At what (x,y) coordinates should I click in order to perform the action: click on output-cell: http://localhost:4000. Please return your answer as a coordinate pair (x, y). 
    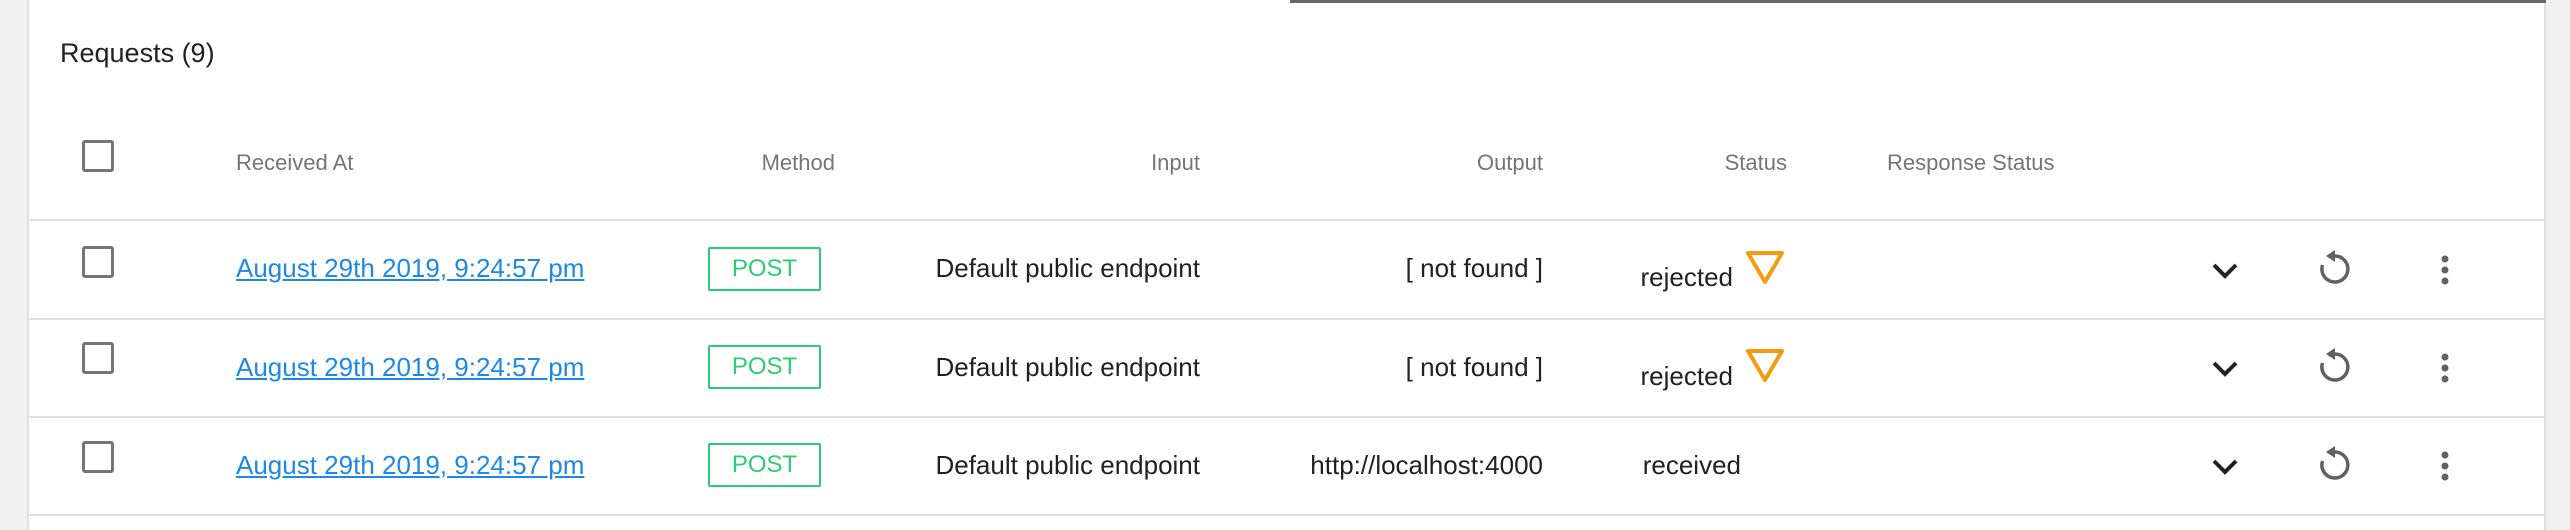
    Looking at the image, I should click on (1426, 465).